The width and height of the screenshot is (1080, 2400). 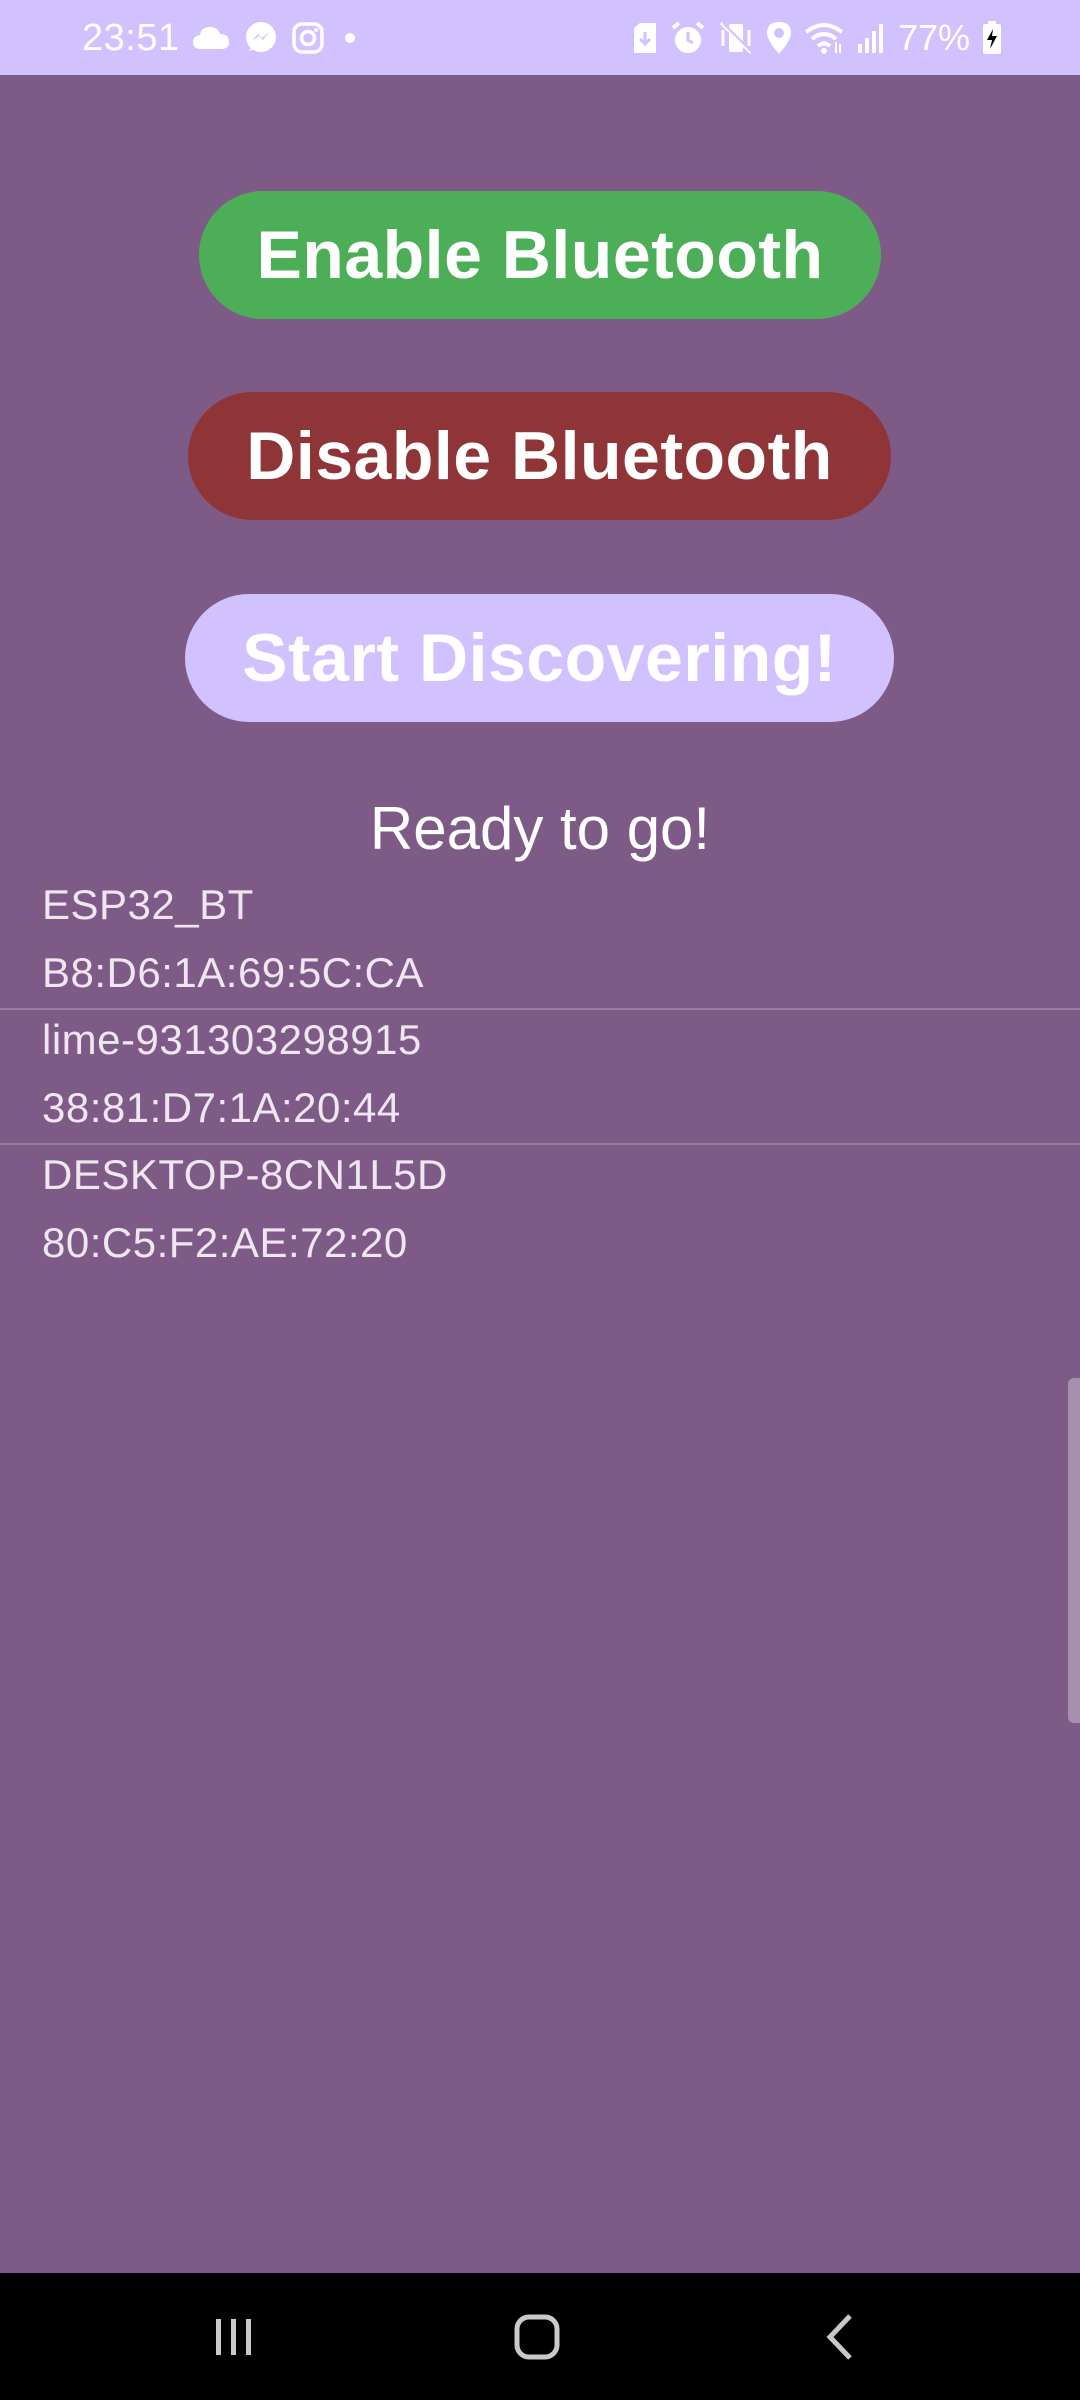 What do you see at coordinates (234, 2337) in the screenshot?
I see `recents-icon` at bounding box center [234, 2337].